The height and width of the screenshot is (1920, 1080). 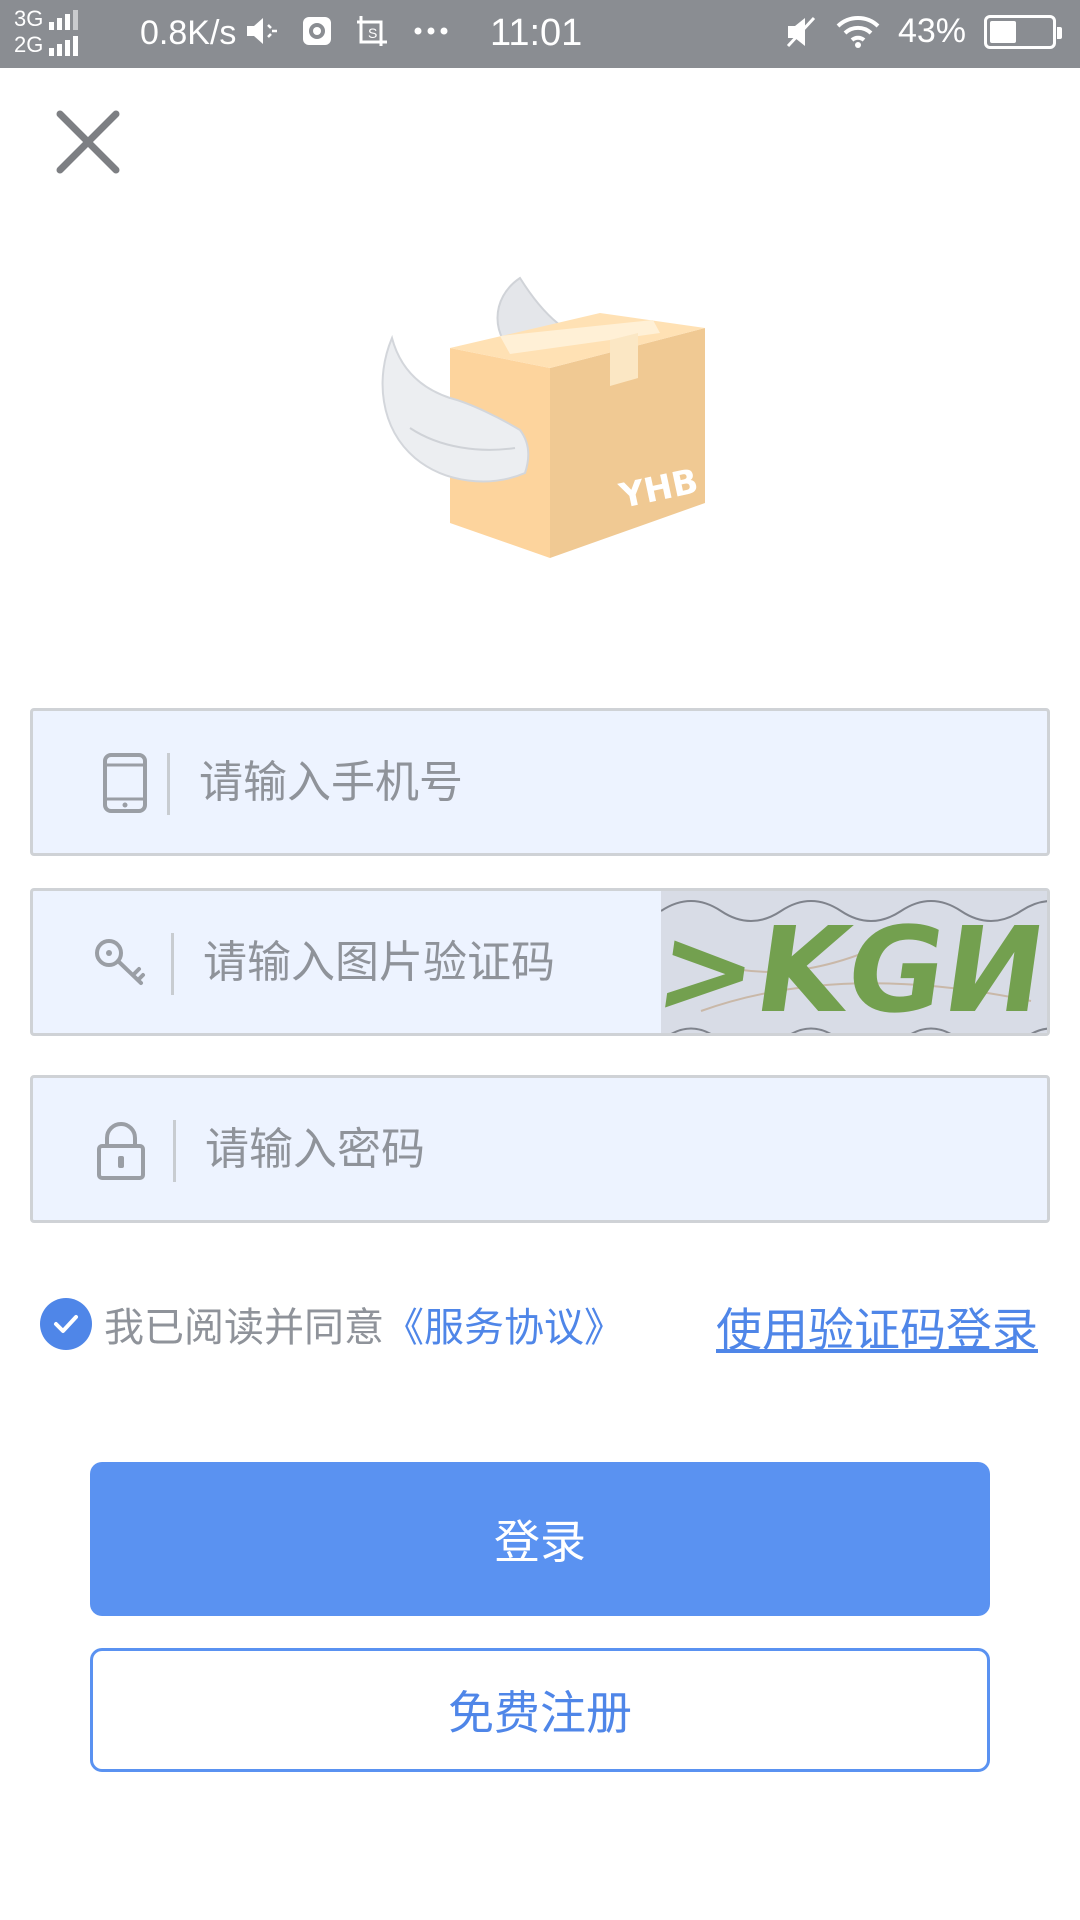 I want to click on agreement-checkbox, so click(x=66, y=1324).